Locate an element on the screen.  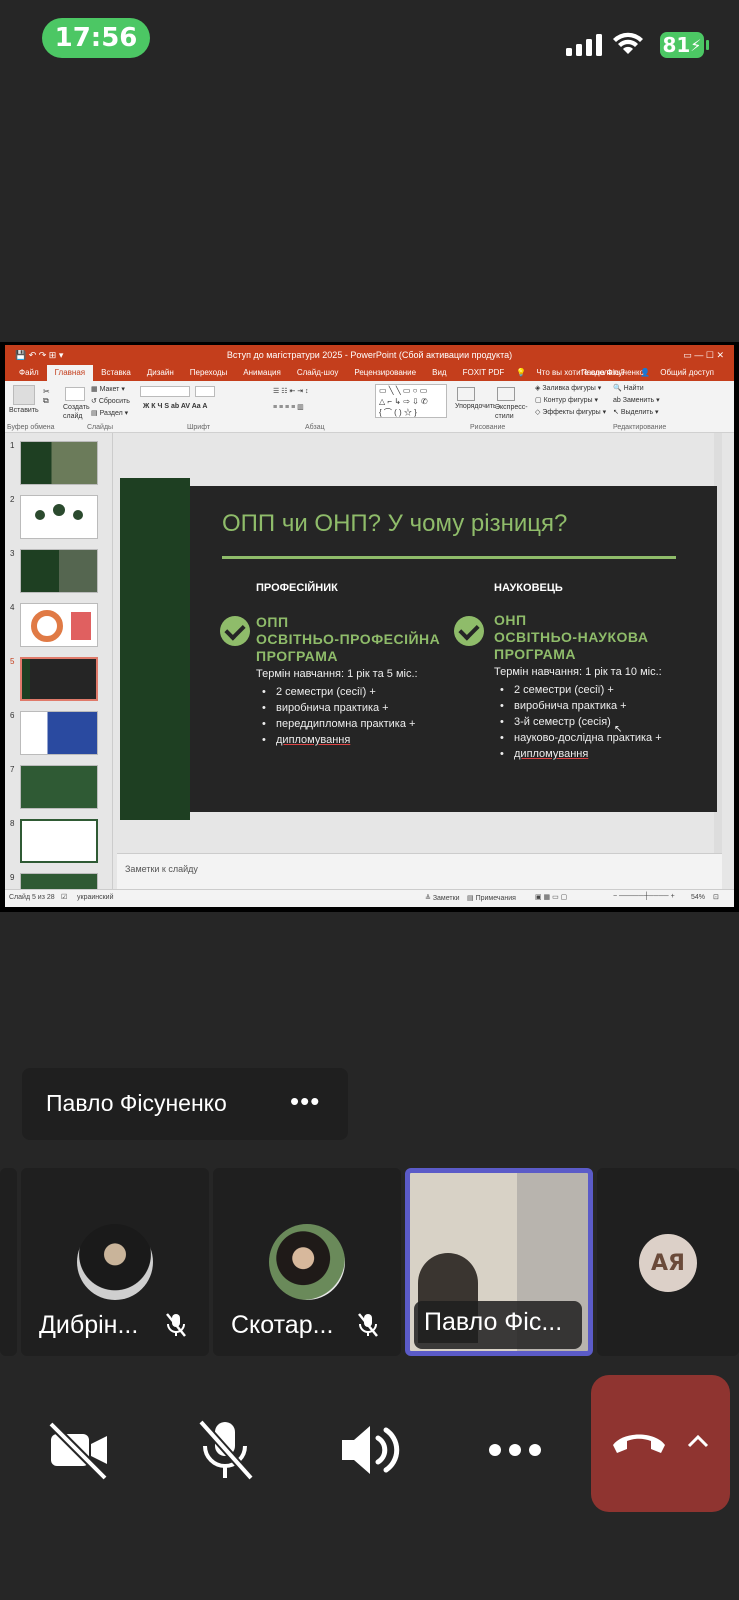
active-speaker-label: Павло Фісуненко ••• is located at coordinates (185, 1104).